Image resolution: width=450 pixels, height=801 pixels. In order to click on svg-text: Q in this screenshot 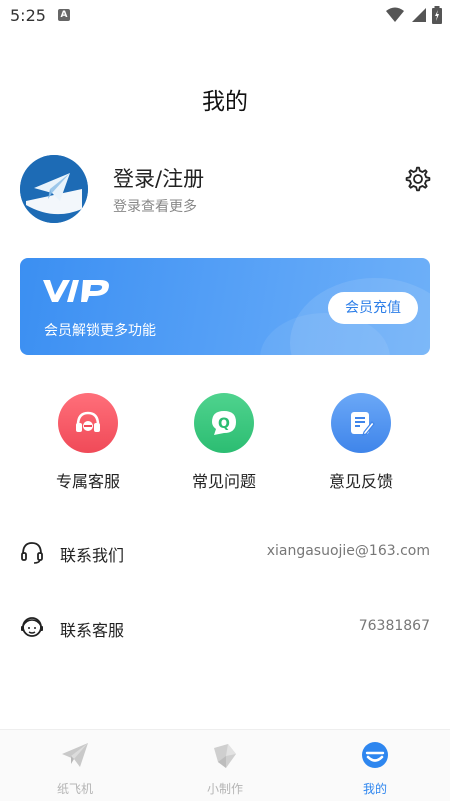, I will do `click(224, 424)`.